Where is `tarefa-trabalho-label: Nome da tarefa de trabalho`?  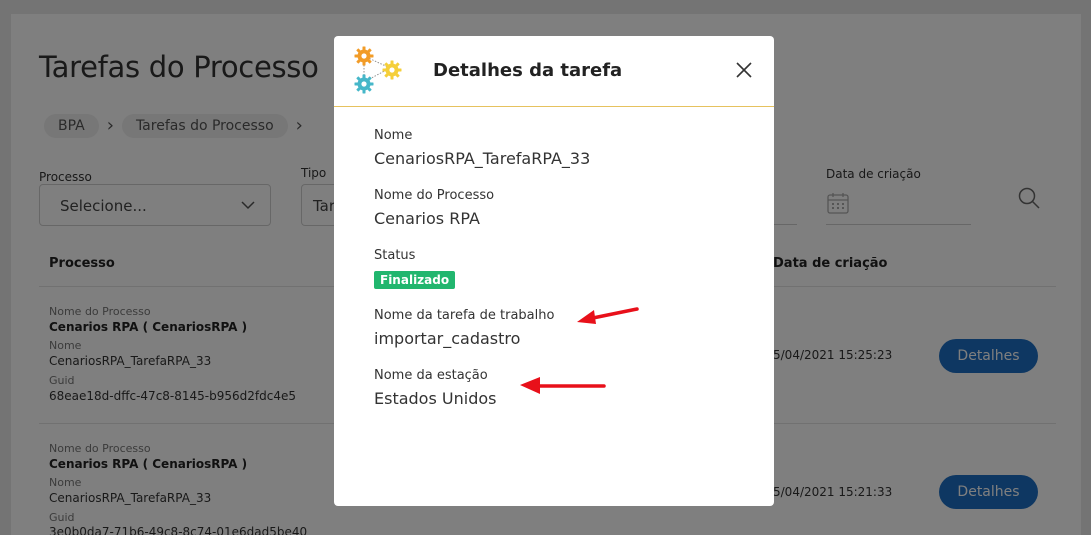 tarefa-trabalho-label: Nome da tarefa de trabalho is located at coordinates (464, 315).